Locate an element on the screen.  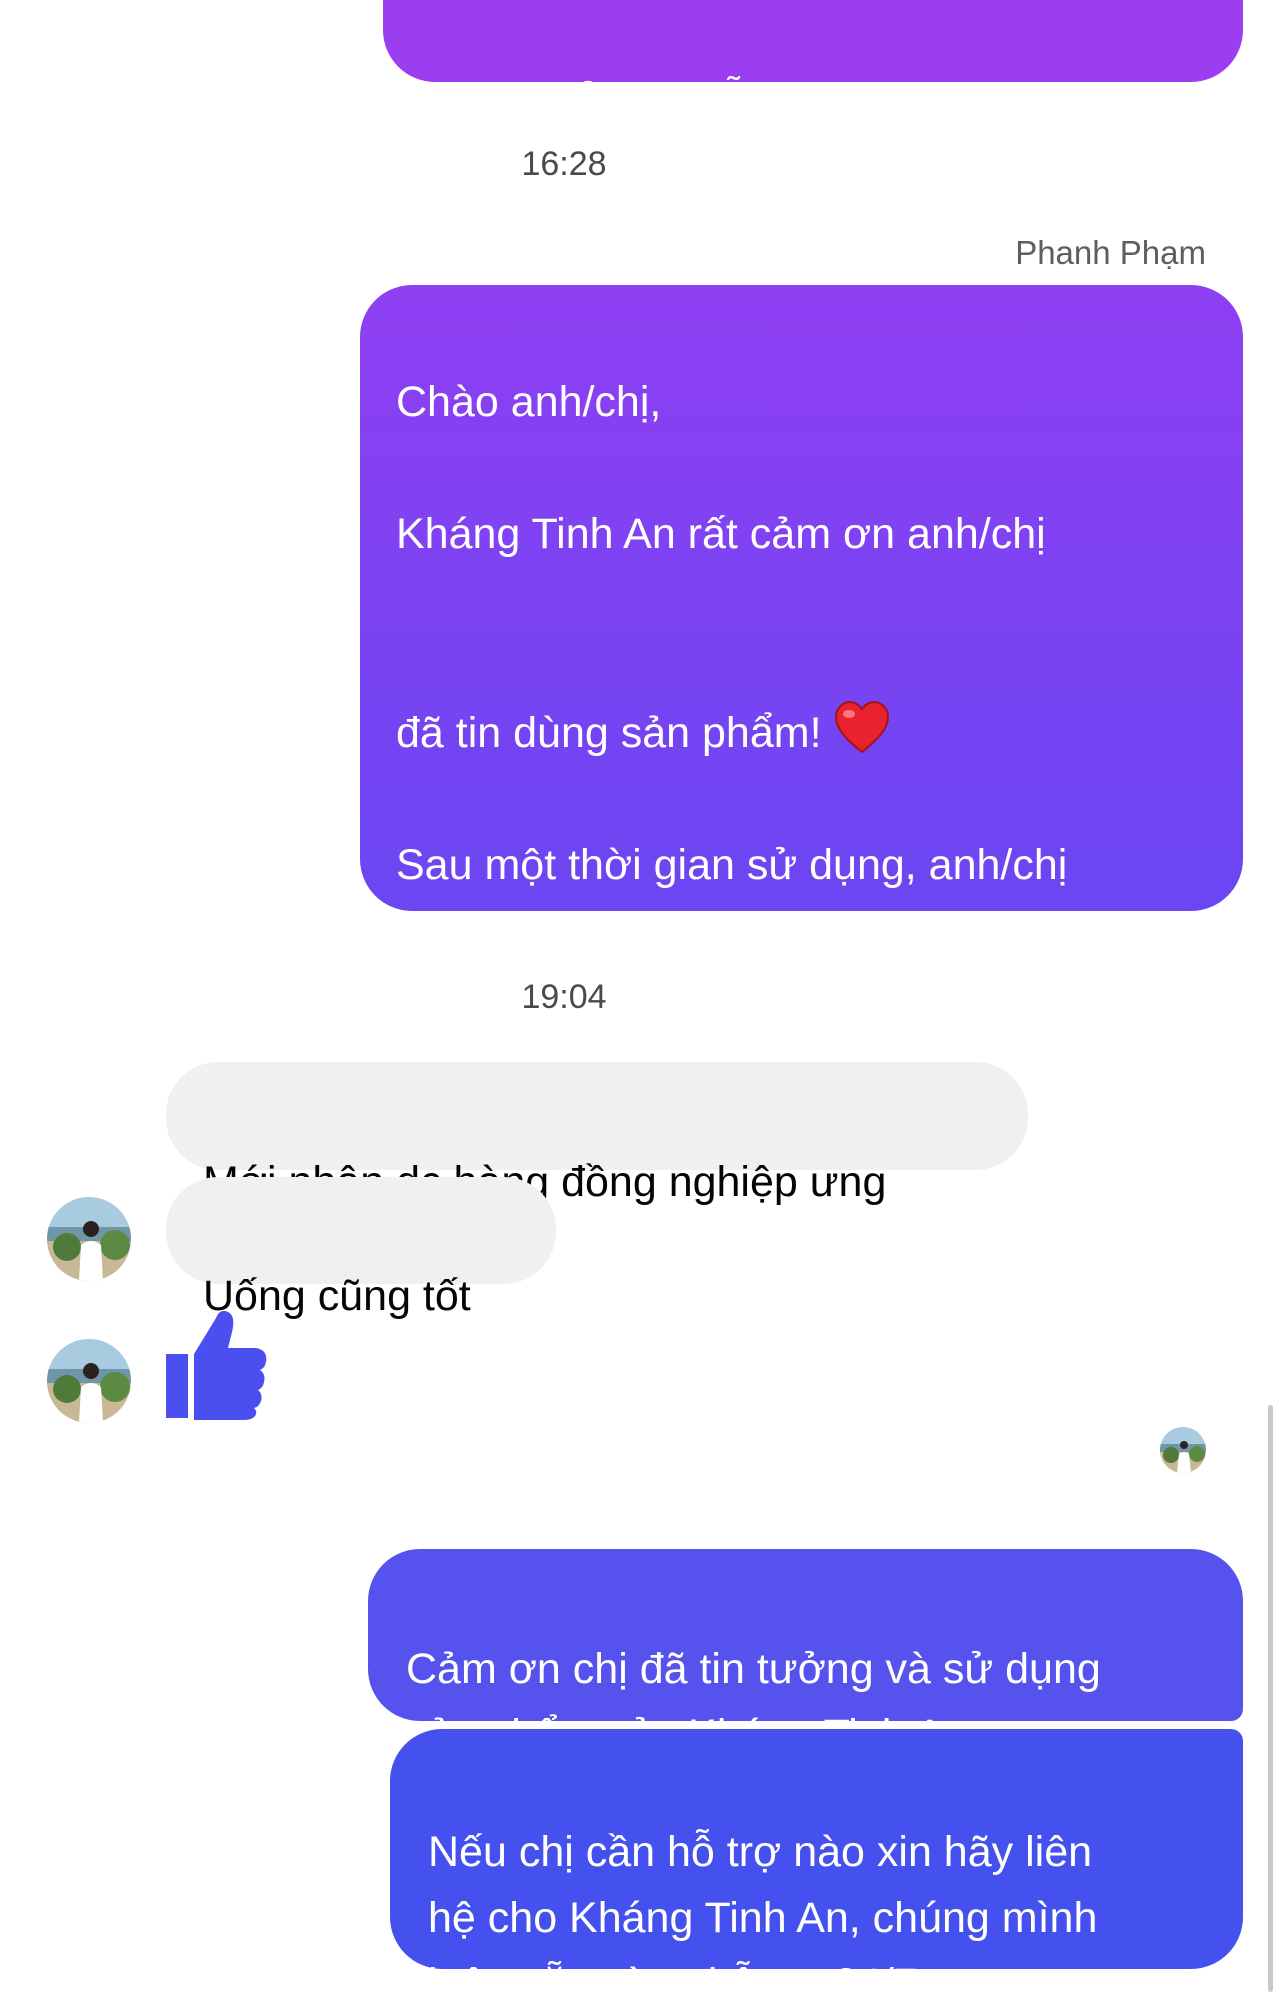
timestamp: 19:04 is located at coordinates (564, 997).